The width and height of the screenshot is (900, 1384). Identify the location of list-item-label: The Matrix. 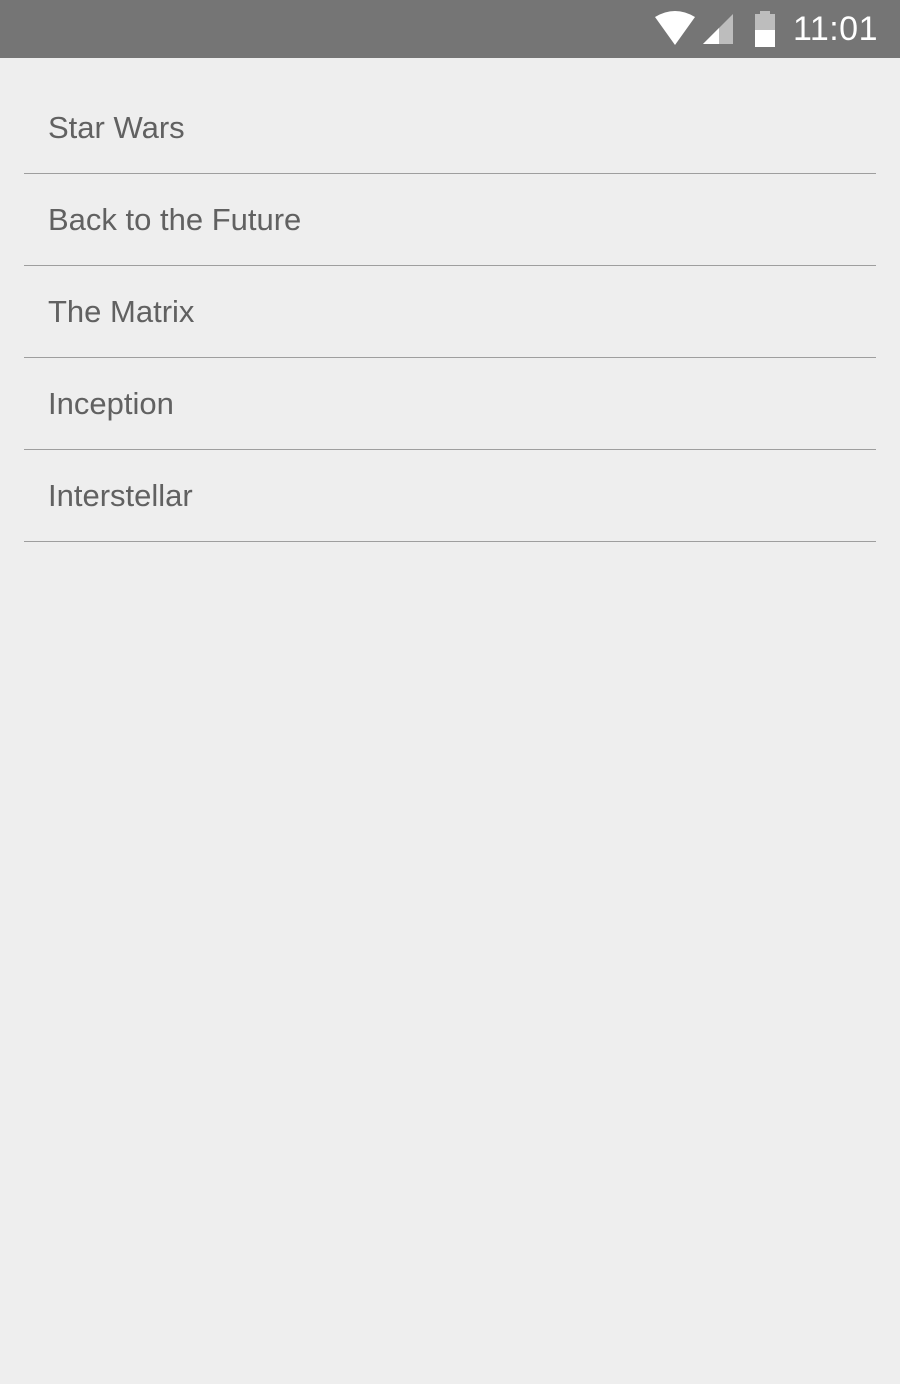
(121, 311).